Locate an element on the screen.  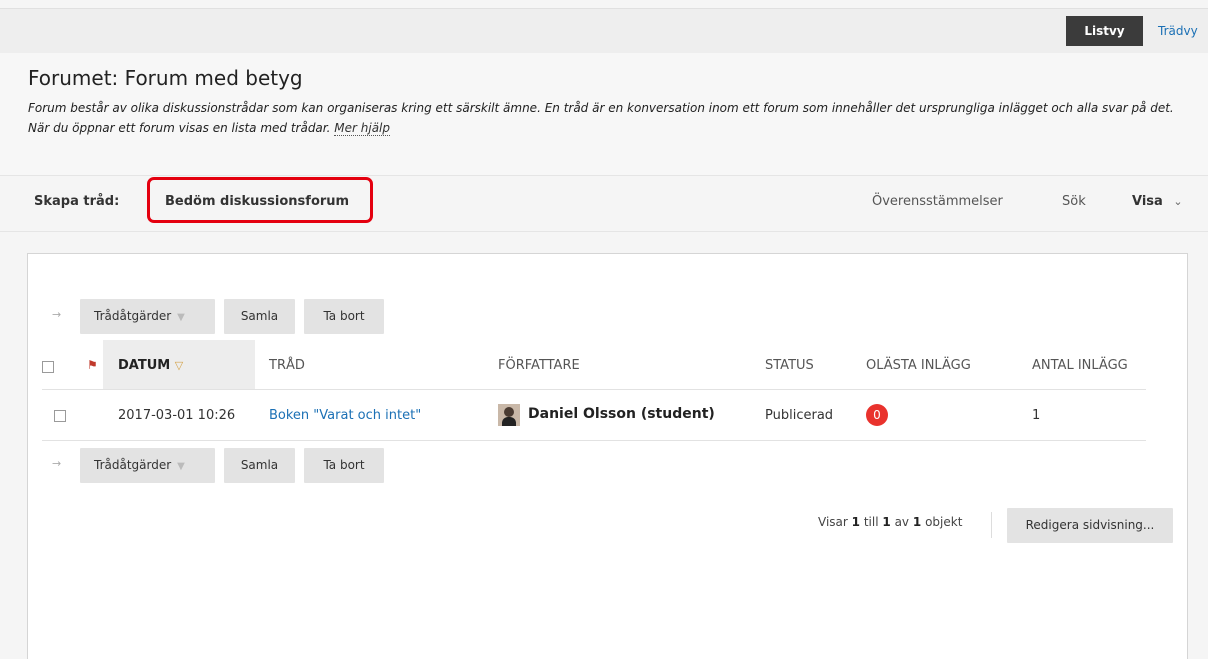
pager-prefix: Visar is located at coordinates (833, 522).